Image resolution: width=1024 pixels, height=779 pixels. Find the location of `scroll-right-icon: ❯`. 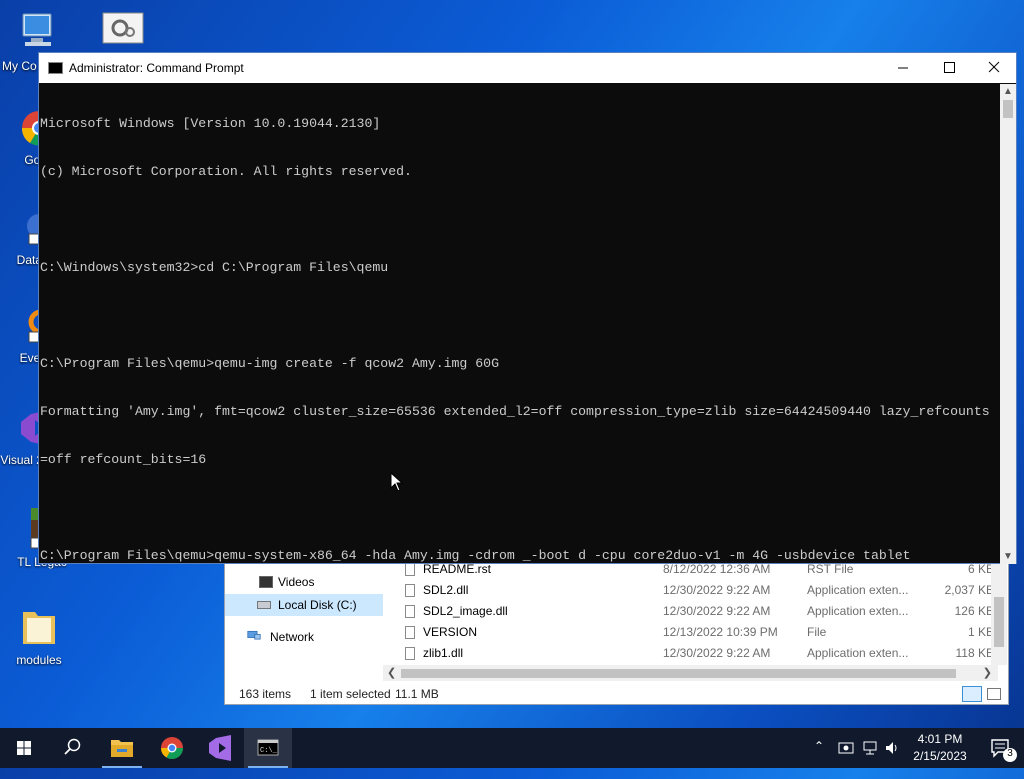

scroll-right-icon: ❯ is located at coordinates (987, 672).